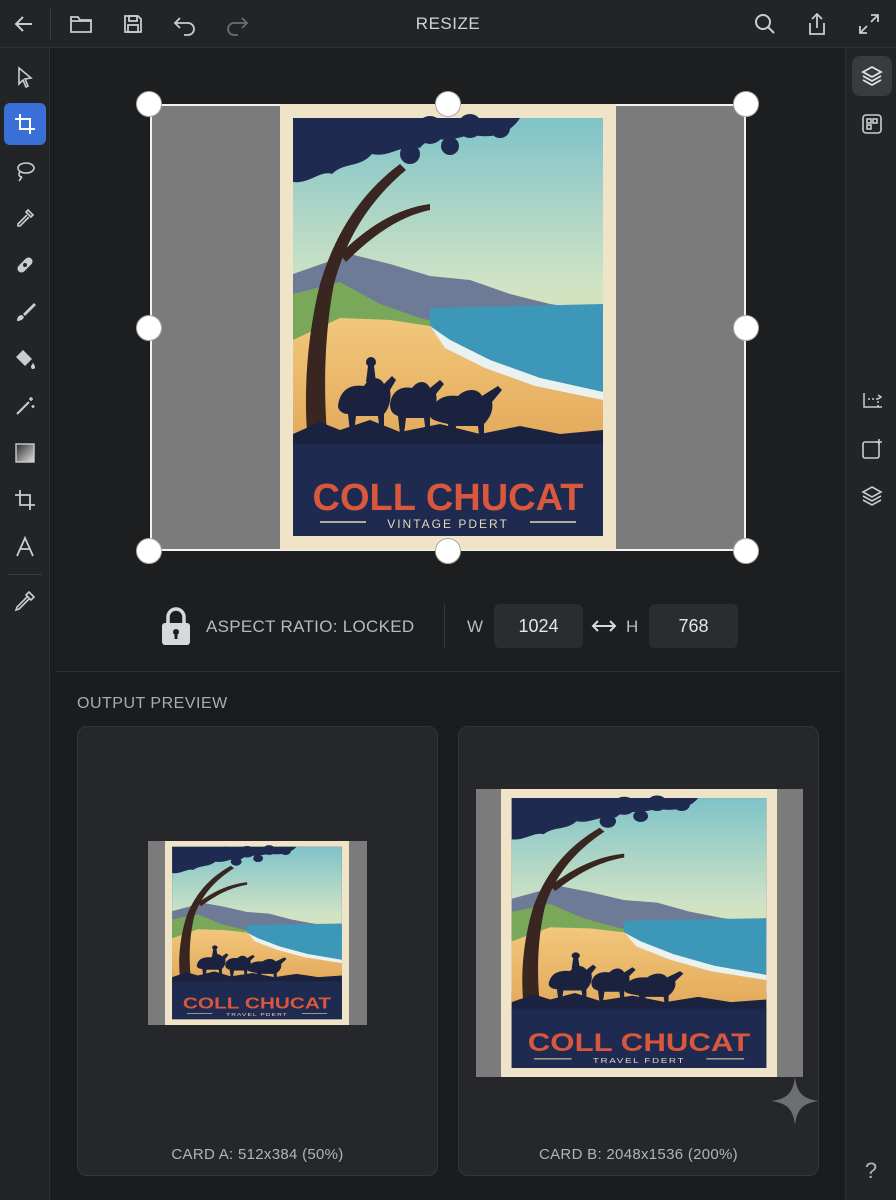  I want to click on sparkle-icon, so click(795, 1101).